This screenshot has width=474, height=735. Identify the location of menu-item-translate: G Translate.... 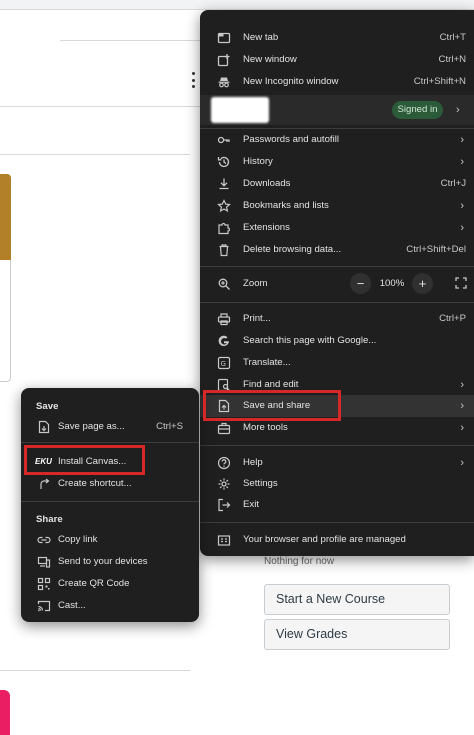
(337, 363).